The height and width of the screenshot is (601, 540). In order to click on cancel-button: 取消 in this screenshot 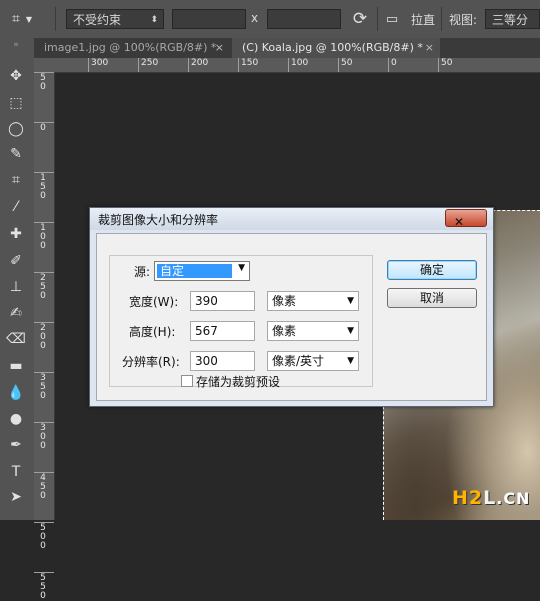, I will do `click(432, 298)`.